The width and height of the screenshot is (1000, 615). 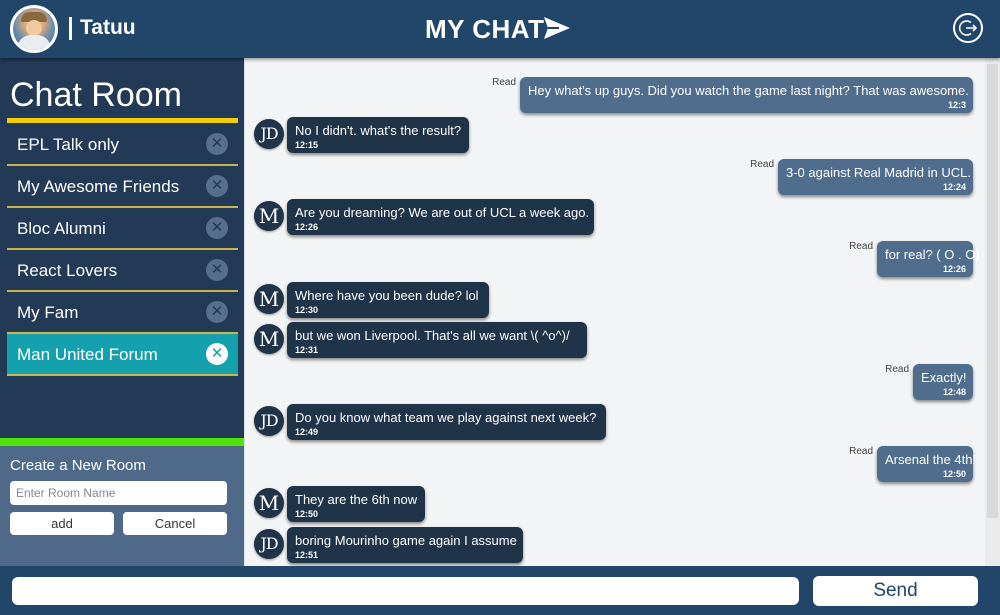 I want to click on logout-icon, so click(x=968, y=28).